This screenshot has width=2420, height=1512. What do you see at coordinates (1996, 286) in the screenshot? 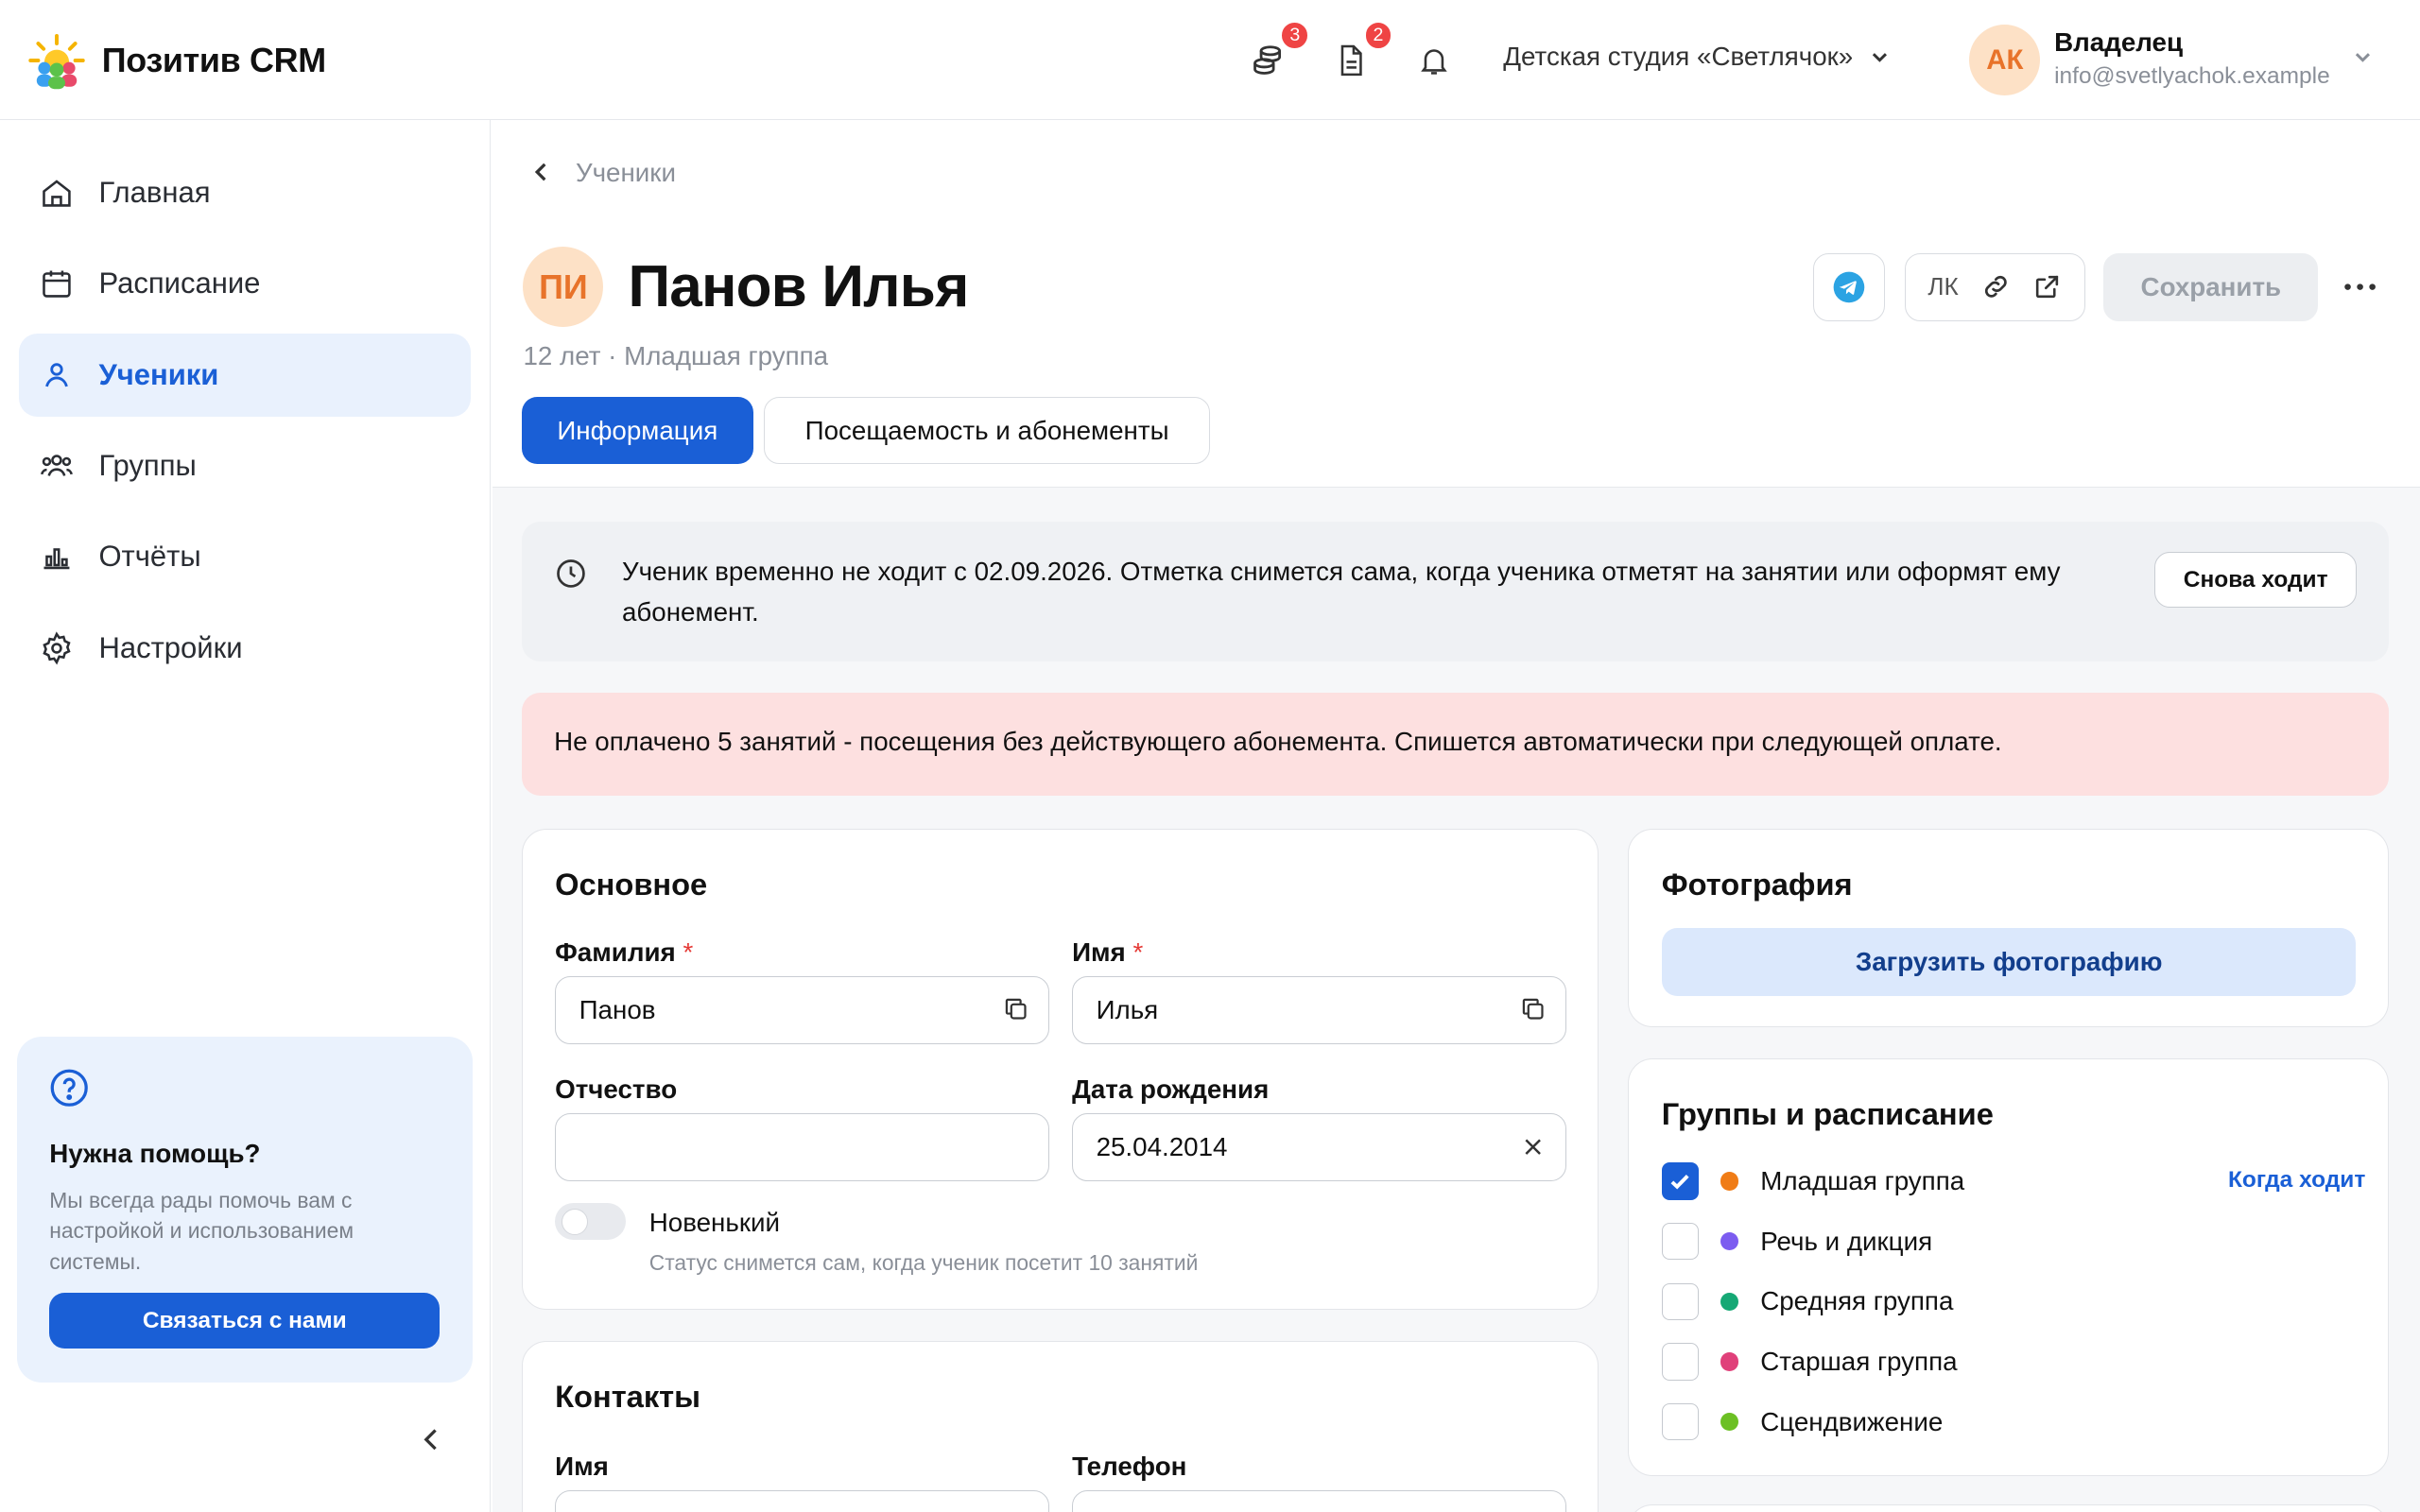
I see `link-icon` at bounding box center [1996, 286].